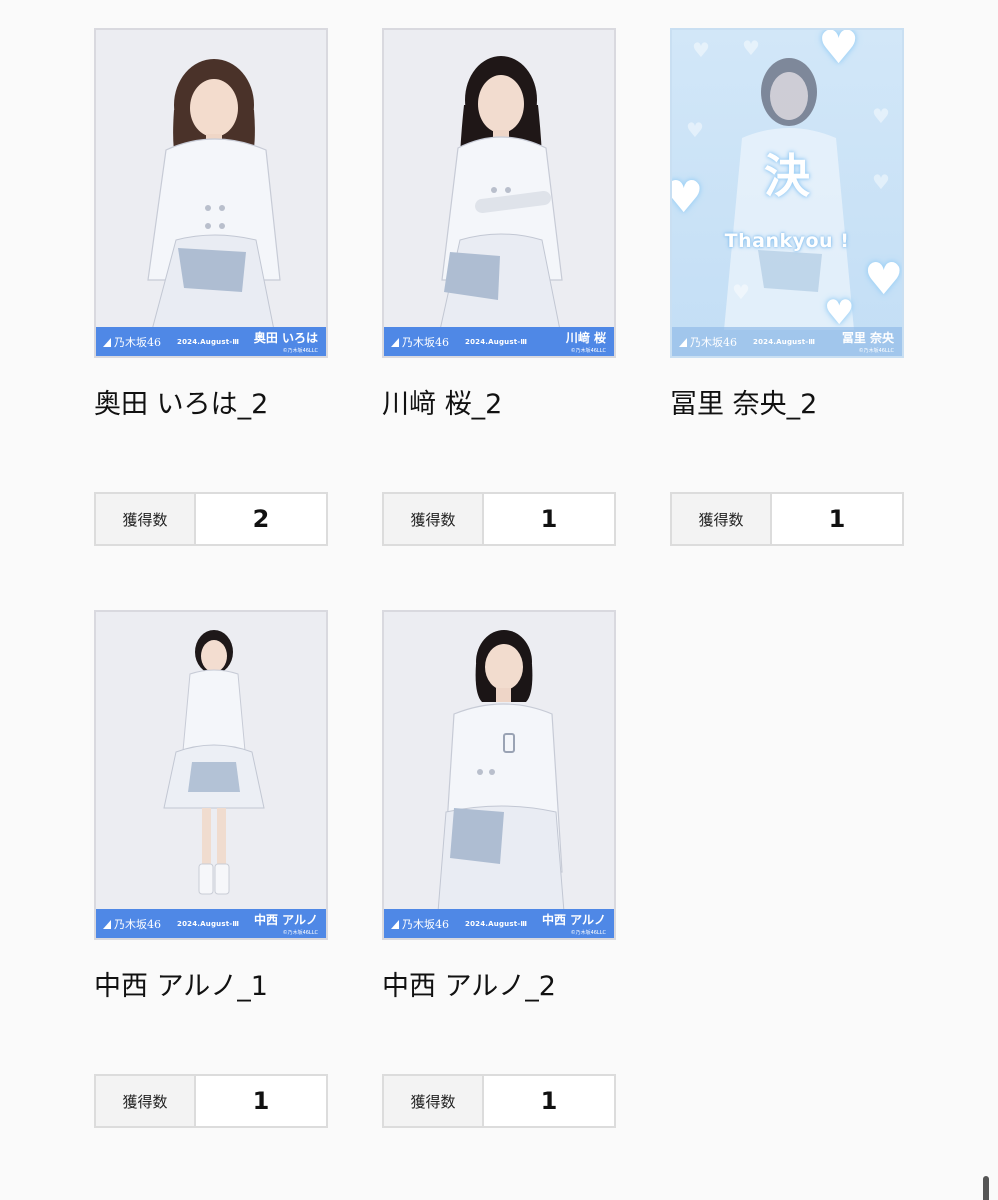 Image resolution: width=998 pixels, height=1200 pixels. Describe the element at coordinates (787, 176) in the screenshot. I see `overlay-kanji: 決` at that location.